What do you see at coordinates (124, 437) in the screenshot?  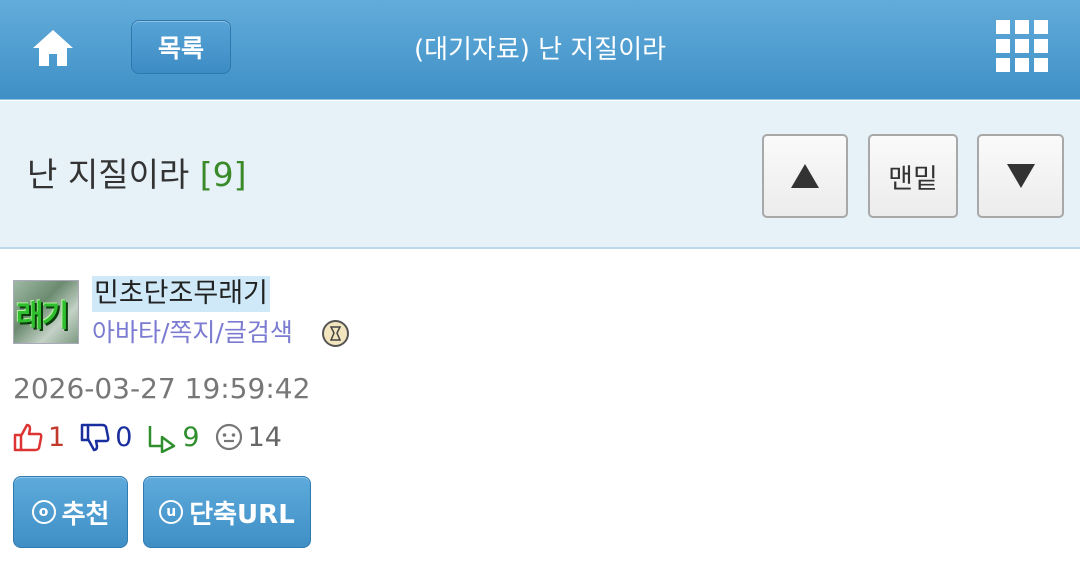 I see `downvote-count: 0` at bounding box center [124, 437].